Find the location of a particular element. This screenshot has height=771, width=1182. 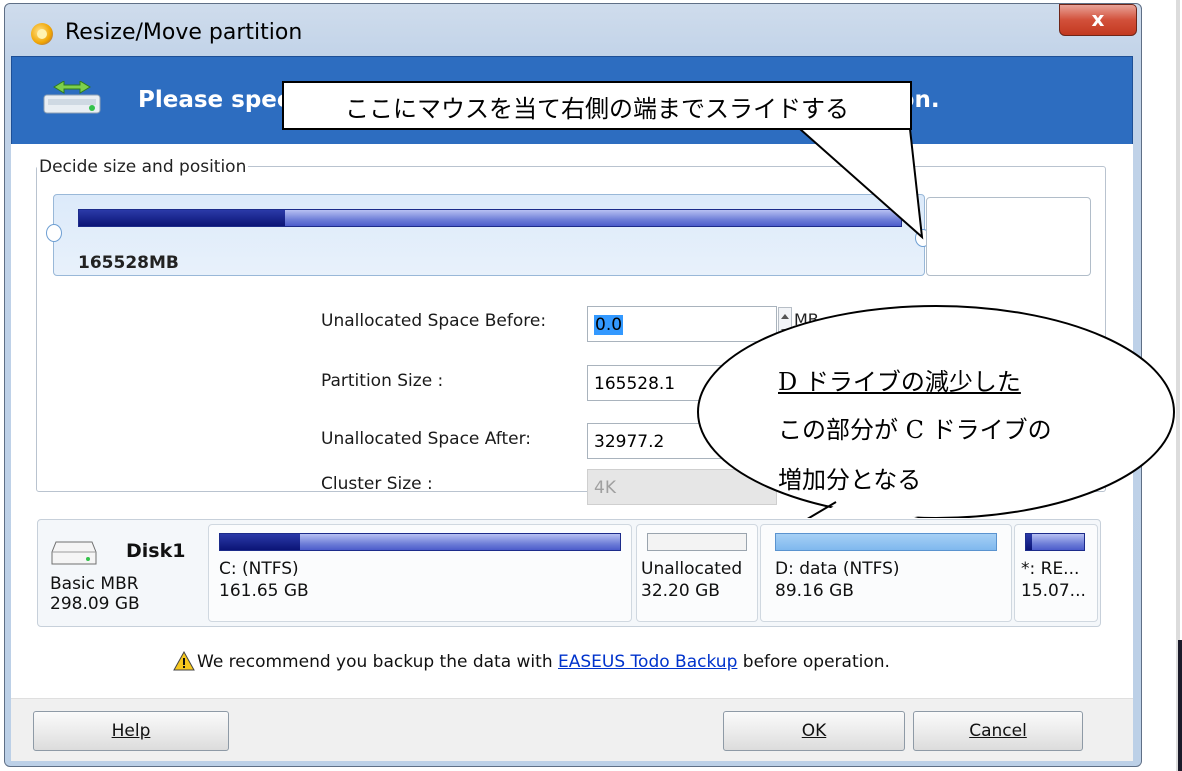

top-callout-pointer is located at coordinates (860, 184).